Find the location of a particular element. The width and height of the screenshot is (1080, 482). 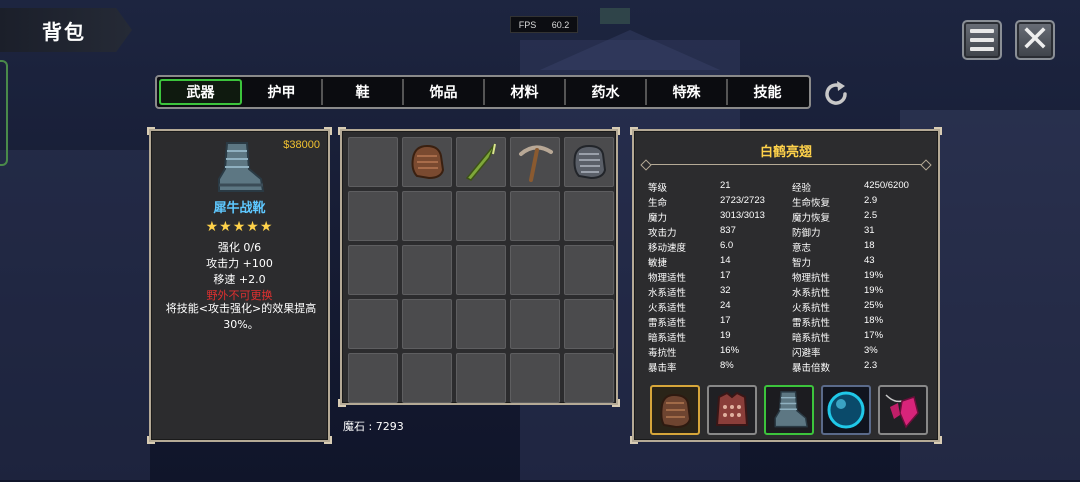

brown-gauntlet-icon is located at coordinates (676, 411).